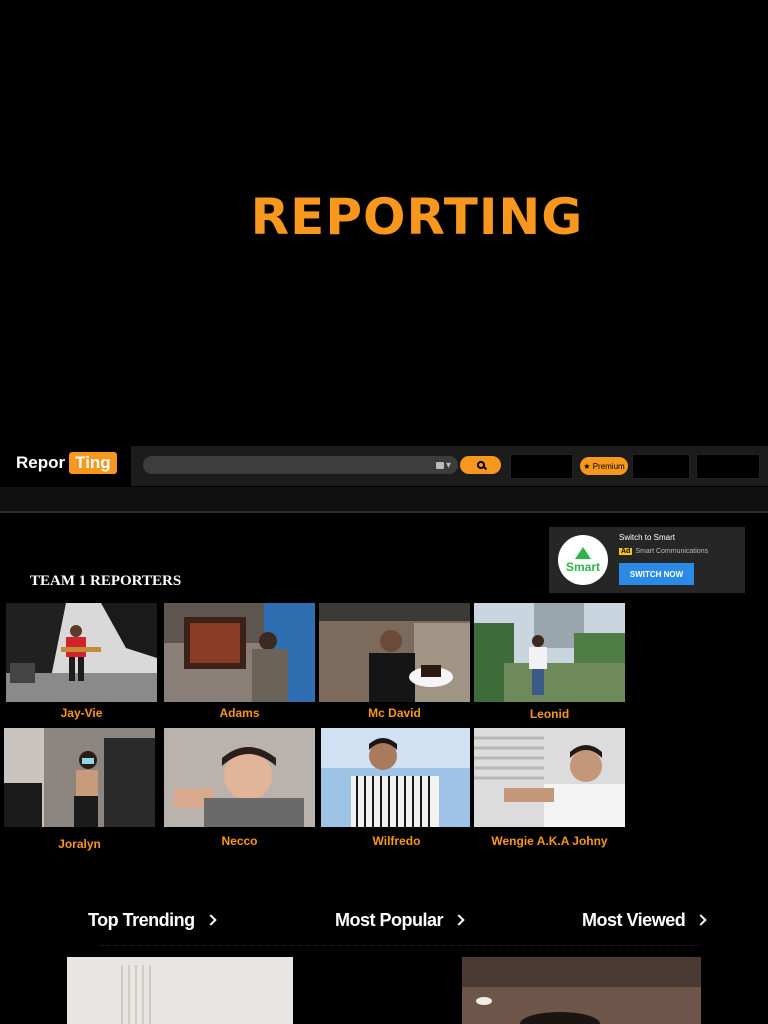 The image size is (768, 1024). I want to click on premium-button: ★ Premium, so click(604, 466).